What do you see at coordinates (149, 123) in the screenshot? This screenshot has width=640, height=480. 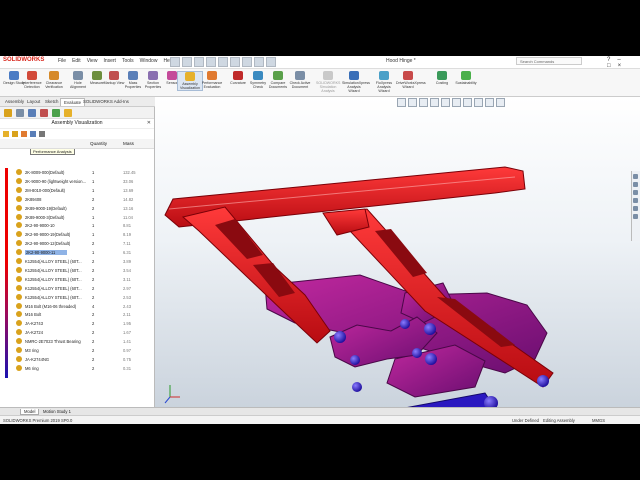 I see `close-icon: ✕` at bounding box center [149, 123].